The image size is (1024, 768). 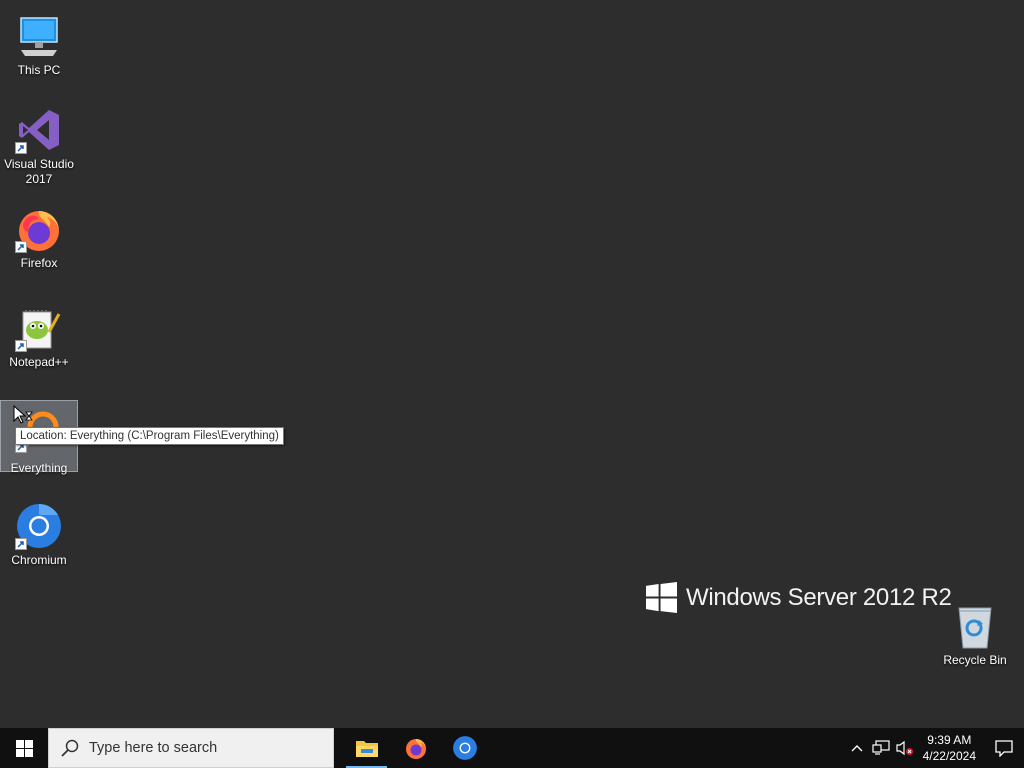 What do you see at coordinates (39, 560) in the screenshot?
I see `icon-label: Chromium` at bounding box center [39, 560].